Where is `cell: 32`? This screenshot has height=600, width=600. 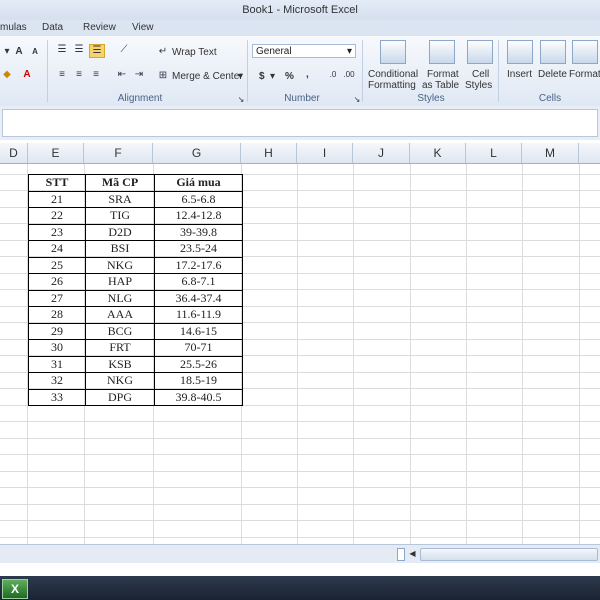
cell: 32 is located at coordinates (57, 381).